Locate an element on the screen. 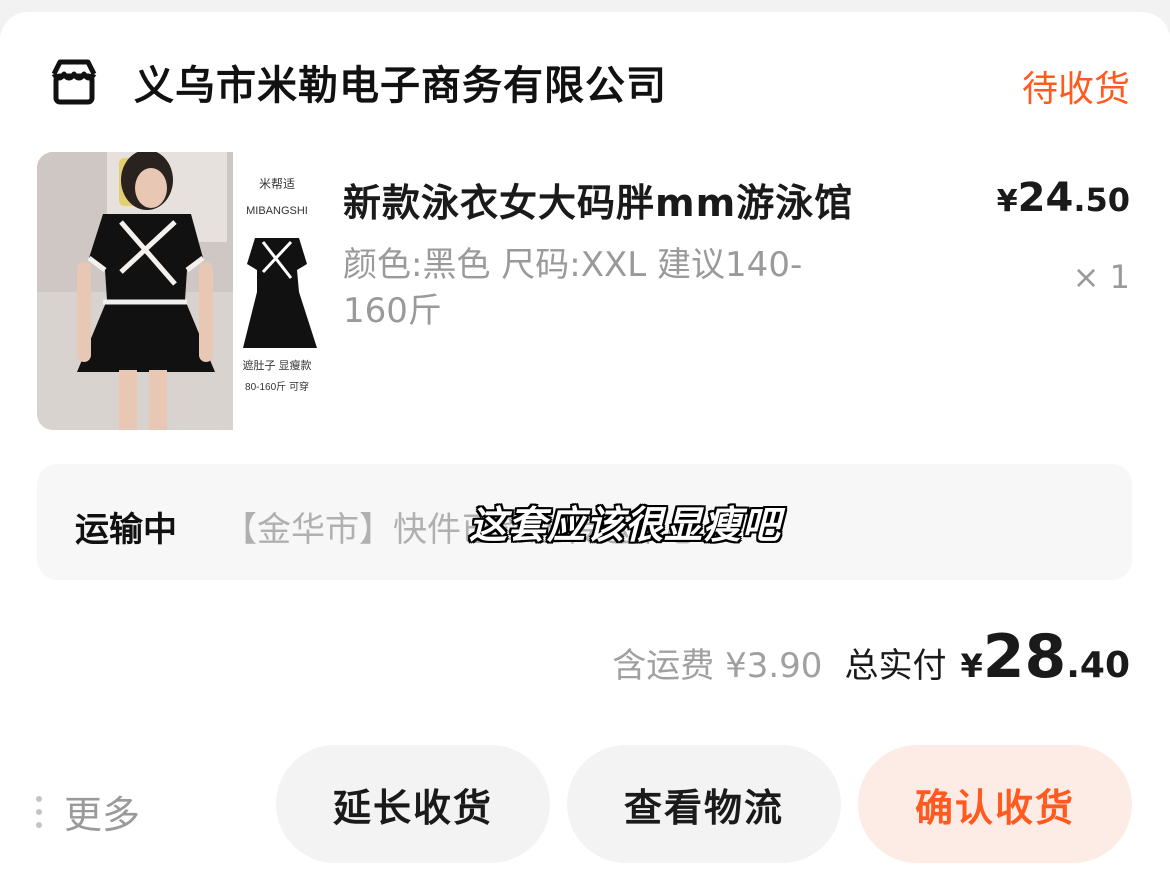  product-title: 新款泳衣女大码胖mm游泳馆 is located at coordinates (598, 199).